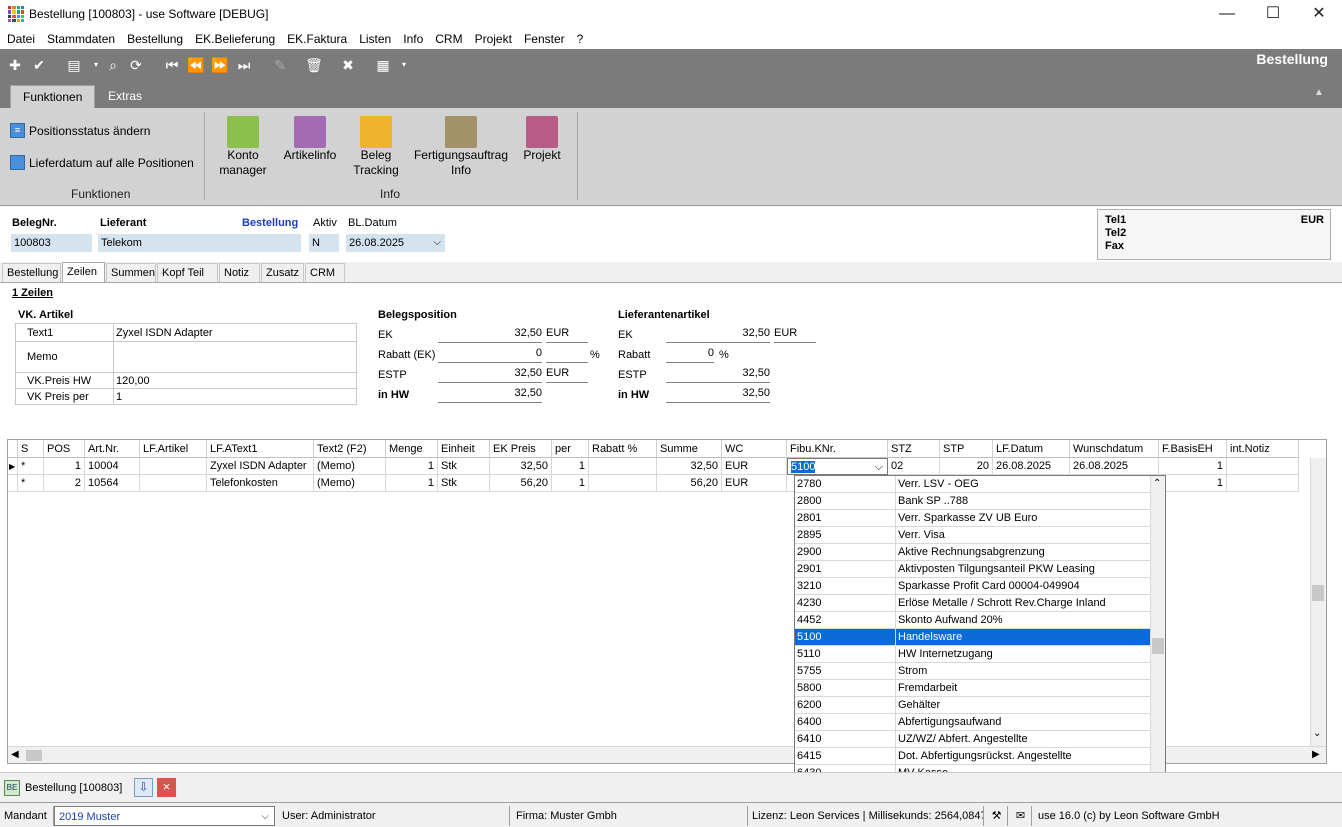  Describe the element at coordinates (395, 243) in the screenshot. I see `bldatum-field: 26.08.2025 ⌵` at that location.